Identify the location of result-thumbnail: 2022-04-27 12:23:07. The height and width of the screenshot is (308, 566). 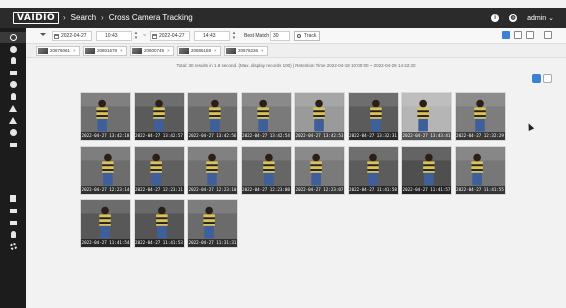
(319, 170).